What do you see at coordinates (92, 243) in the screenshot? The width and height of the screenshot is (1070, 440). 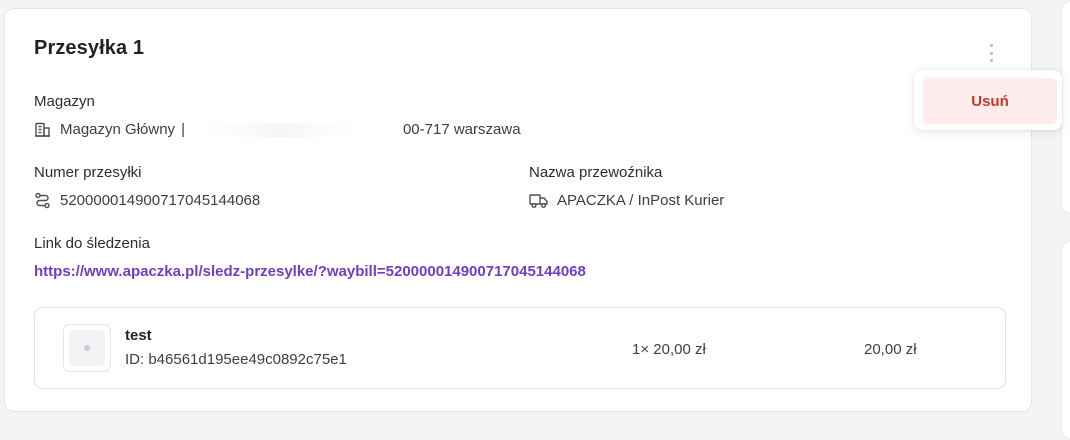 I see `tracking-link-label: Link do śledzenia` at bounding box center [92, 243].